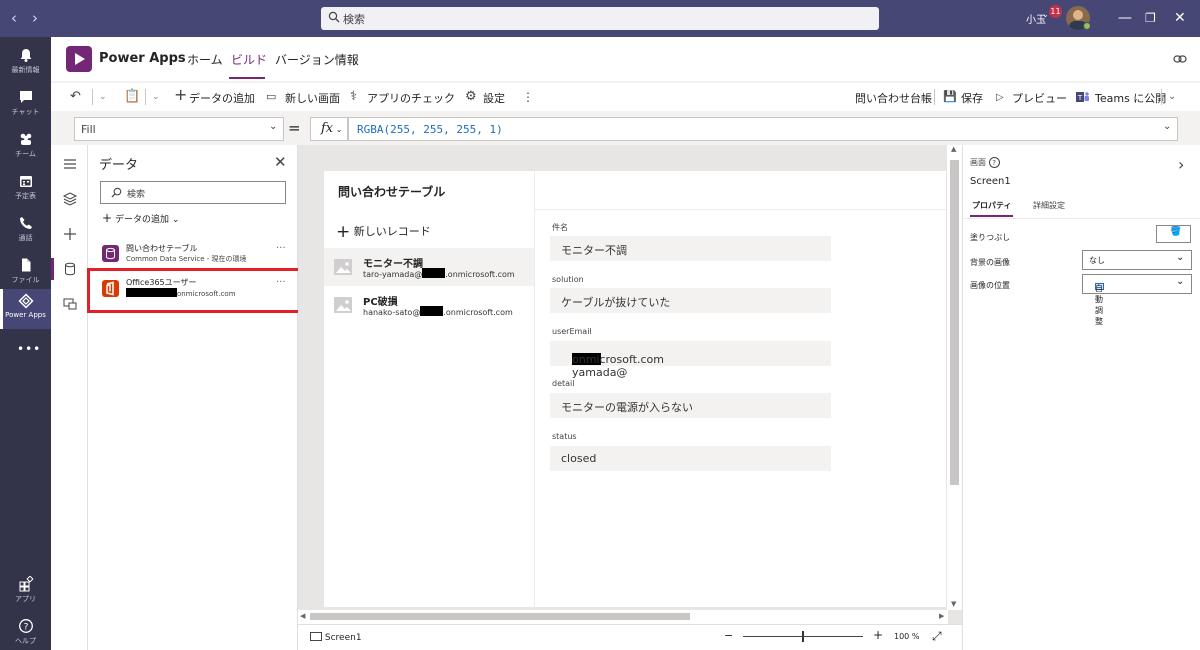  Describe the element at coordinates (25, 231) in the screenshot. I see `rail-item-calls: 通話` at that location.